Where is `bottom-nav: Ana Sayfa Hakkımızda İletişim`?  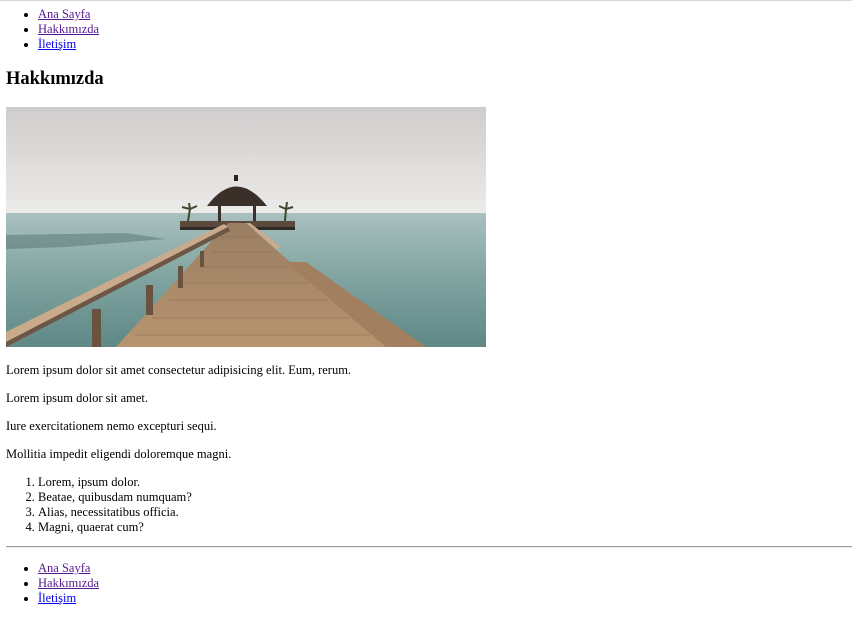
bottom-nav: Ana Sayfa Hakkımızda İletişim is located at coordinates (49, 583).